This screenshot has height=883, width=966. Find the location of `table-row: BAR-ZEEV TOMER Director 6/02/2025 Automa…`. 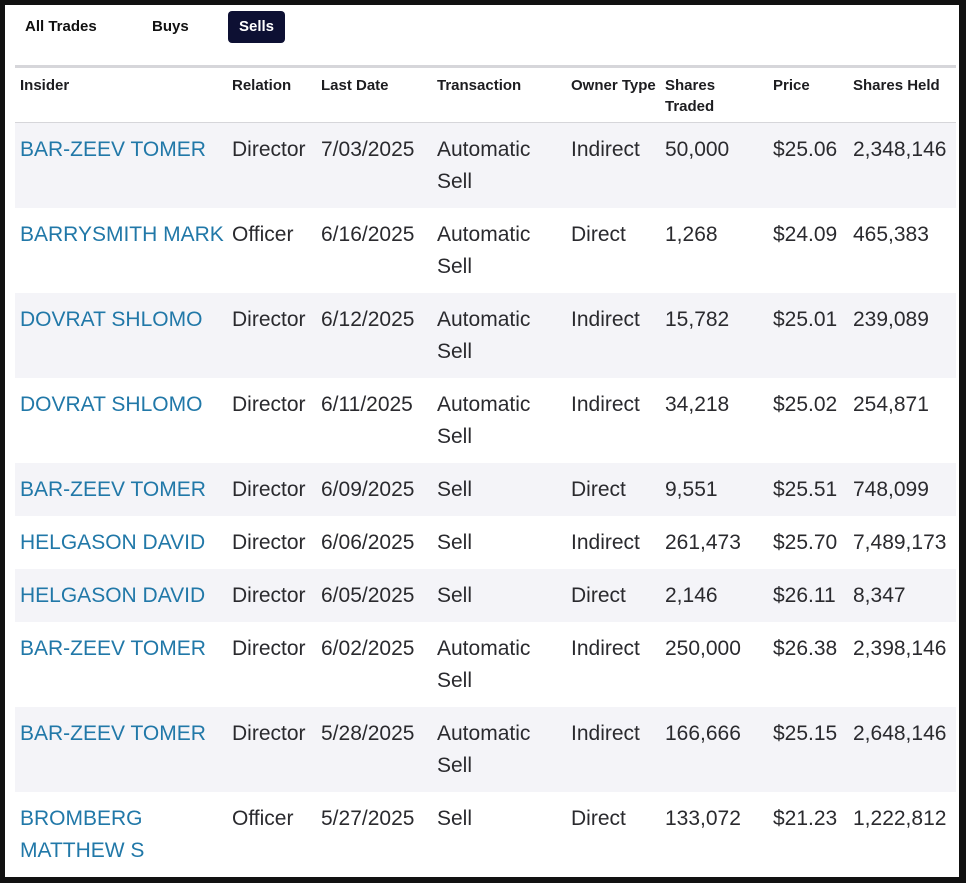

table-row: BAR-ZEEV TOMER Director 6/02/2025 Automa… is located at coordinates (485, 664).